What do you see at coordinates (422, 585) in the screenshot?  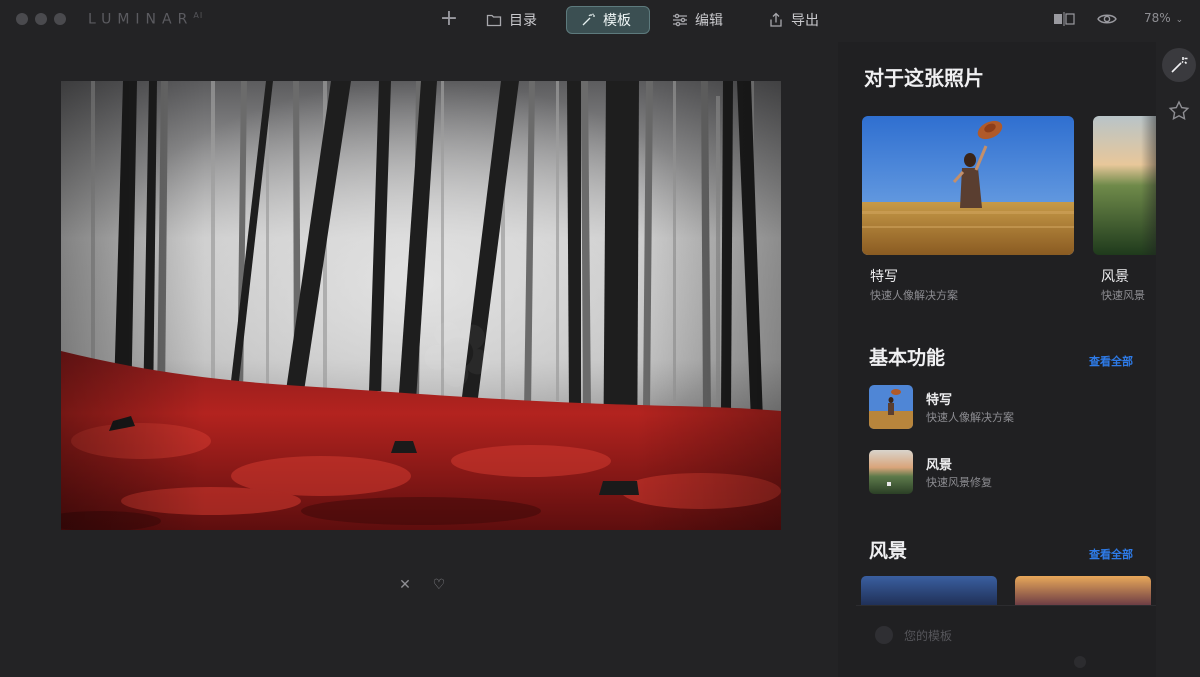 I see `photo-actions: ✕ ♡` at bounding box center [422, 585].